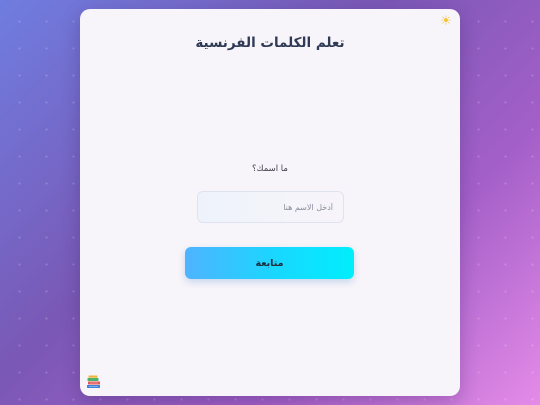  I want to click on continue-button: متابعة, so click(269, 263).